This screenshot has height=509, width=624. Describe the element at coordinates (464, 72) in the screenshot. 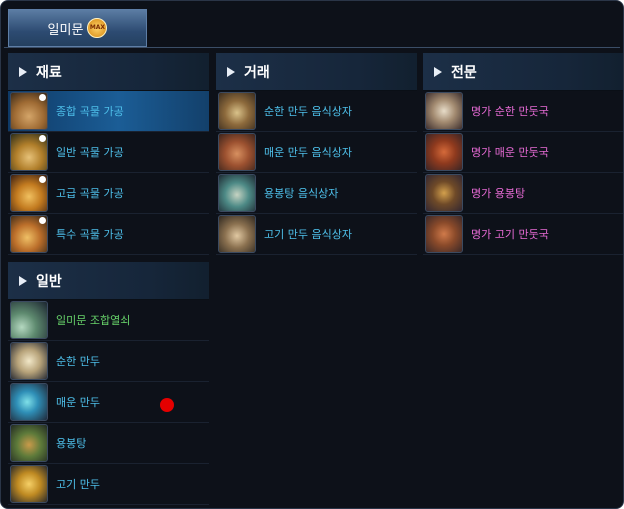

I see `section-title: 전문` at that location.